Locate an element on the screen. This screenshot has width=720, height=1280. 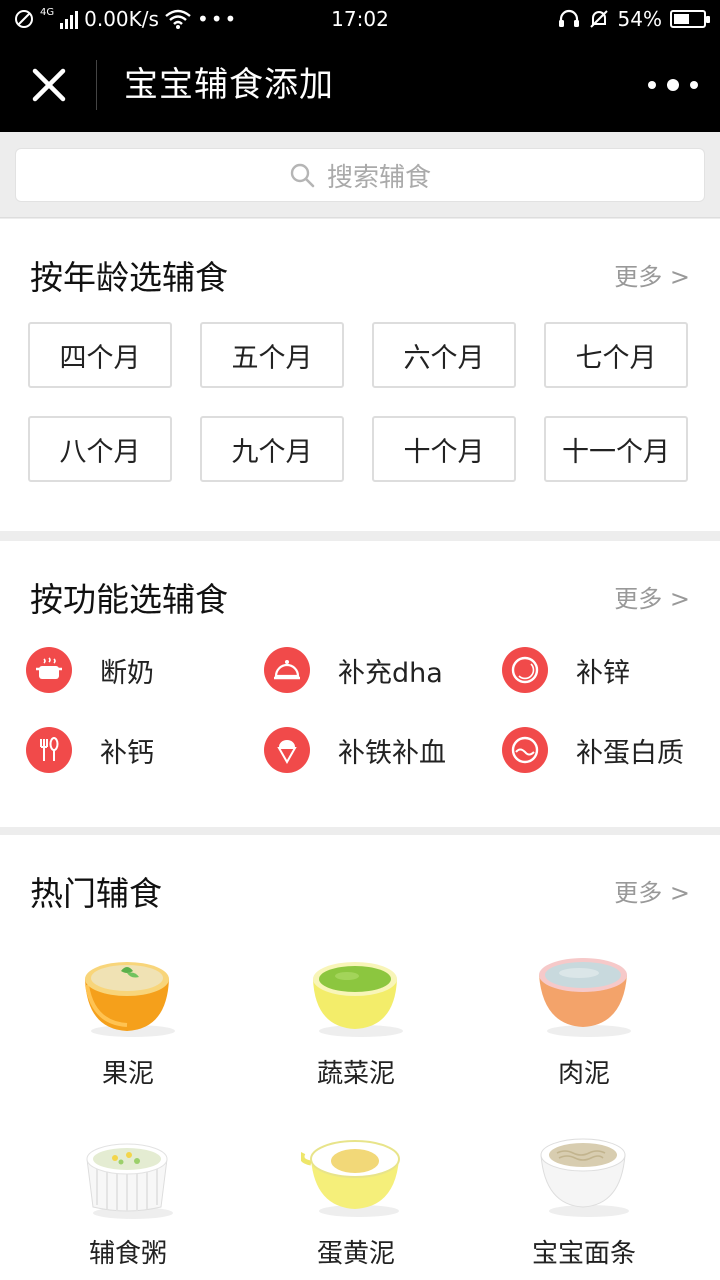
more-options-icon is located at coordinates (673, 85).